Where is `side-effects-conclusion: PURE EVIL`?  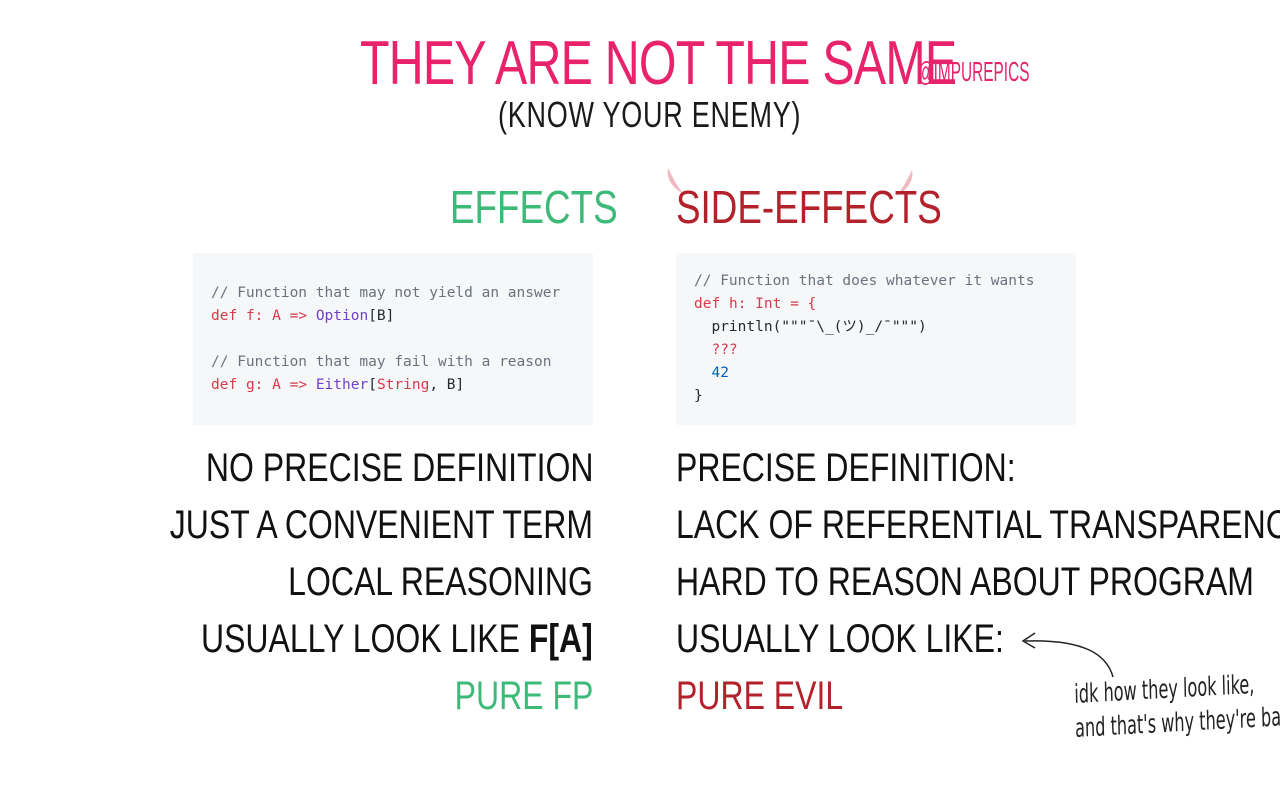
side-effects-conclusion: PURE EVIL is located at coordinates (760, 696).